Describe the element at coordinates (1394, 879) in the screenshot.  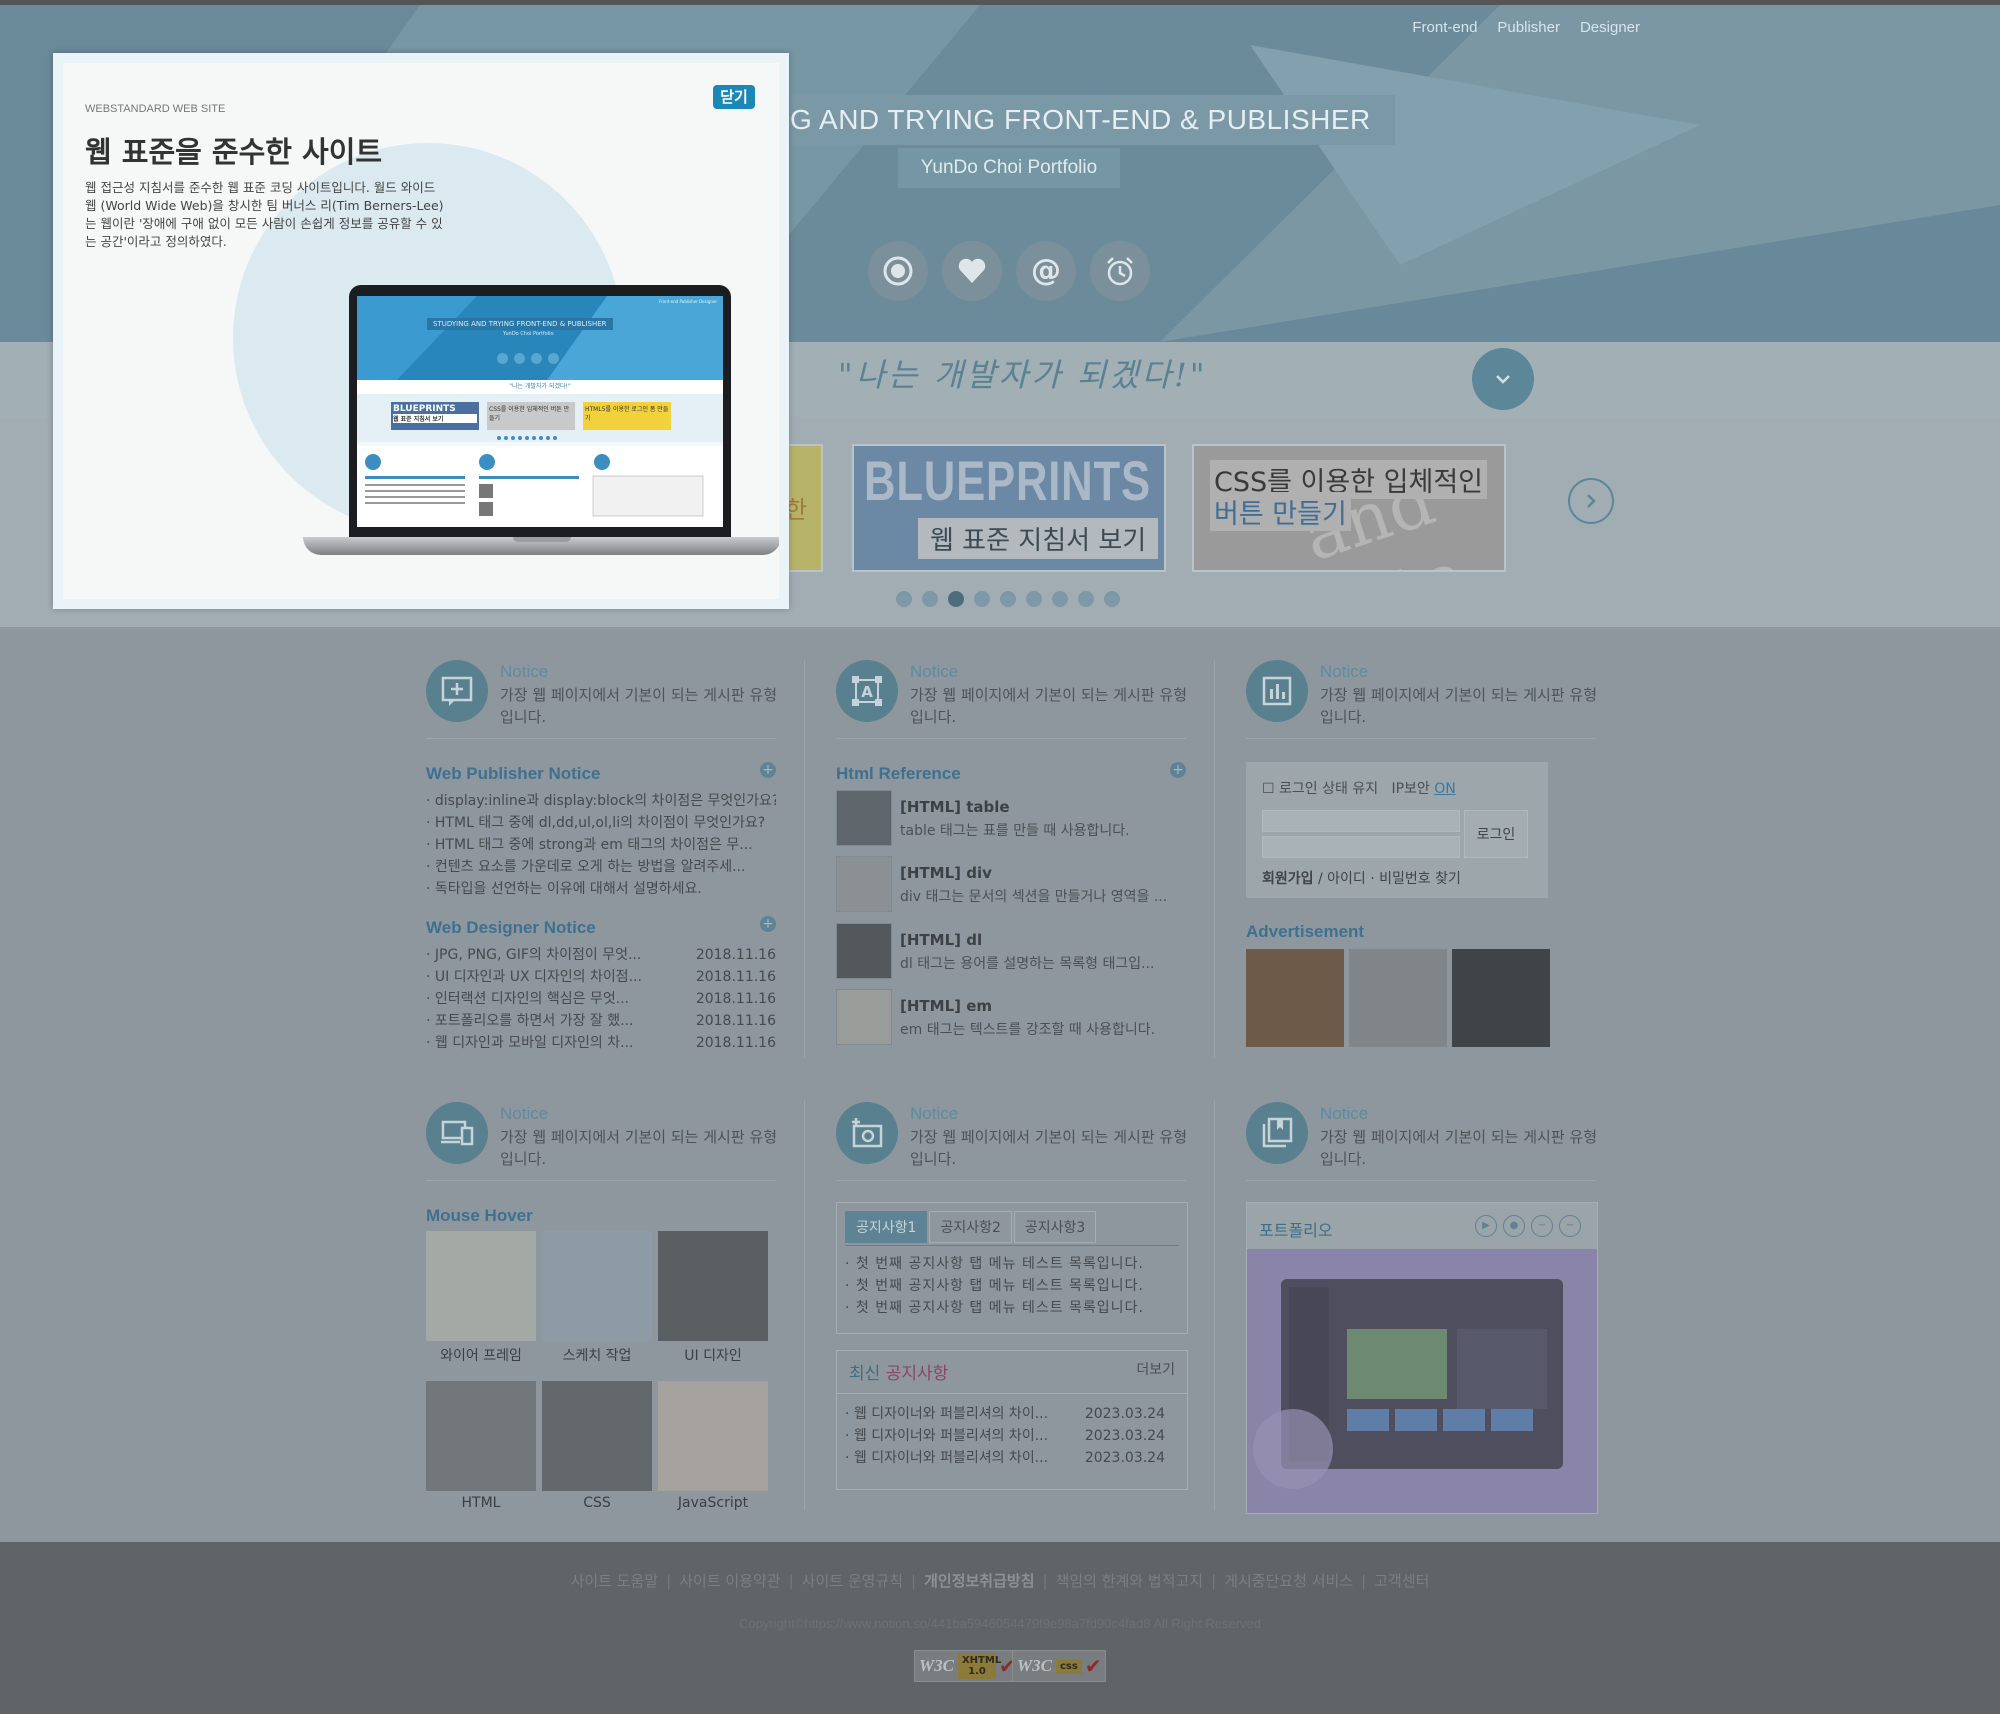
I see `find-account-link: 아이디 · 비밀번호 찾기` at that location.